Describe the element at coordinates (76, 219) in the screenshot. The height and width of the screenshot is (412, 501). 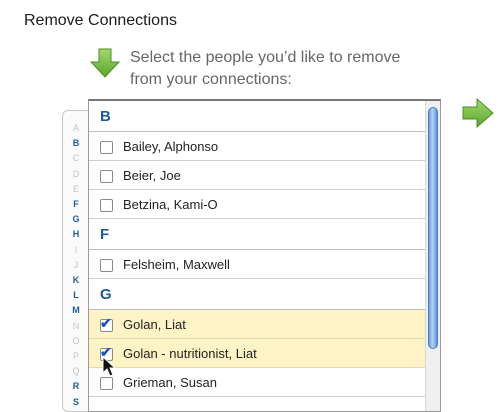
I see `alphabet-letter-g: G` at that location.